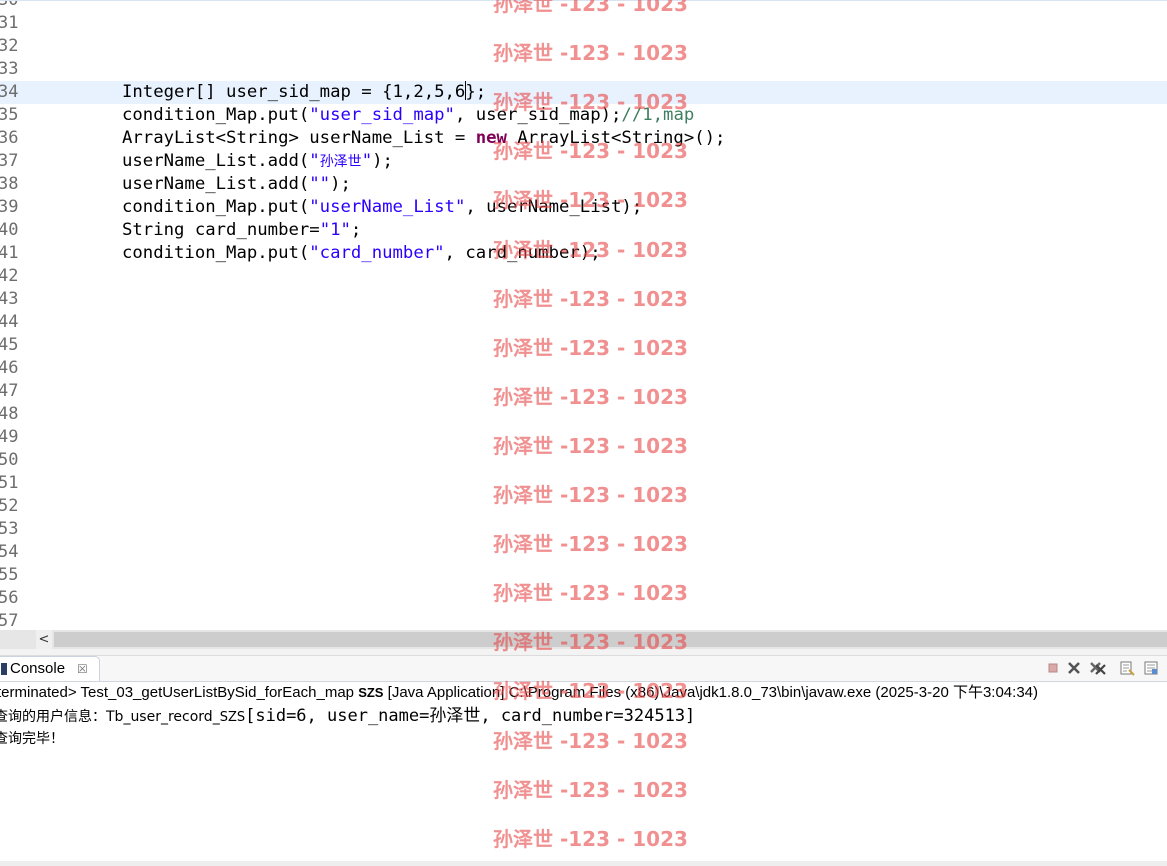  Describe the element at coordinates (4, 669) in the screenshot. I see `console-icon` at that location.